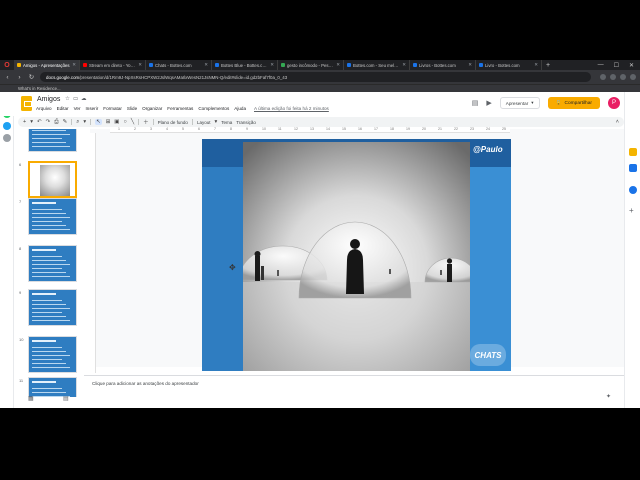  I want to click on transition-button: Transição, so click(246, 122).